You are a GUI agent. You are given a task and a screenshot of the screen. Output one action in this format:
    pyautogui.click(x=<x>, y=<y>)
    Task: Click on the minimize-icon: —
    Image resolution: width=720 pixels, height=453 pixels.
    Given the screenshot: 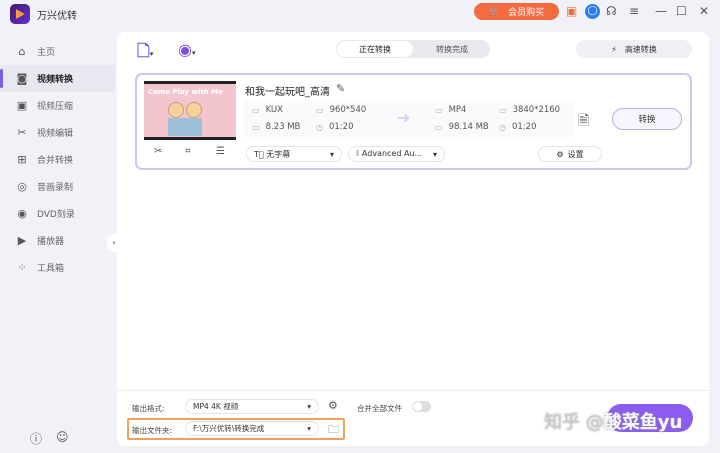 What is the action you would take?
    pyautogui.click(x=661, y=11)
    